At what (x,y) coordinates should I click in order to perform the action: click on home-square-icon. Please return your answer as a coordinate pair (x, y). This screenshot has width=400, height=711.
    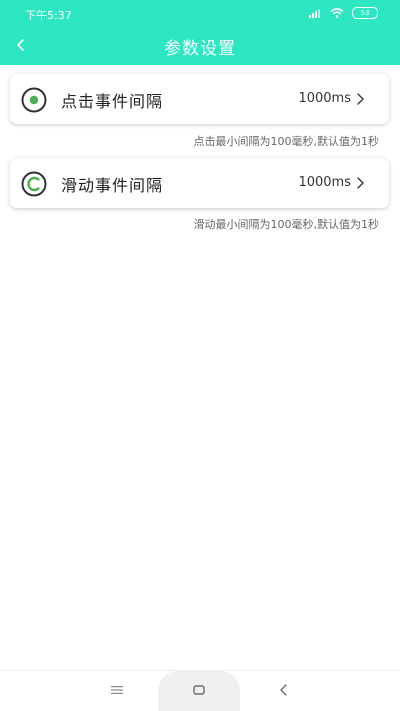
    Looking at the image, I should click on (199, 690).